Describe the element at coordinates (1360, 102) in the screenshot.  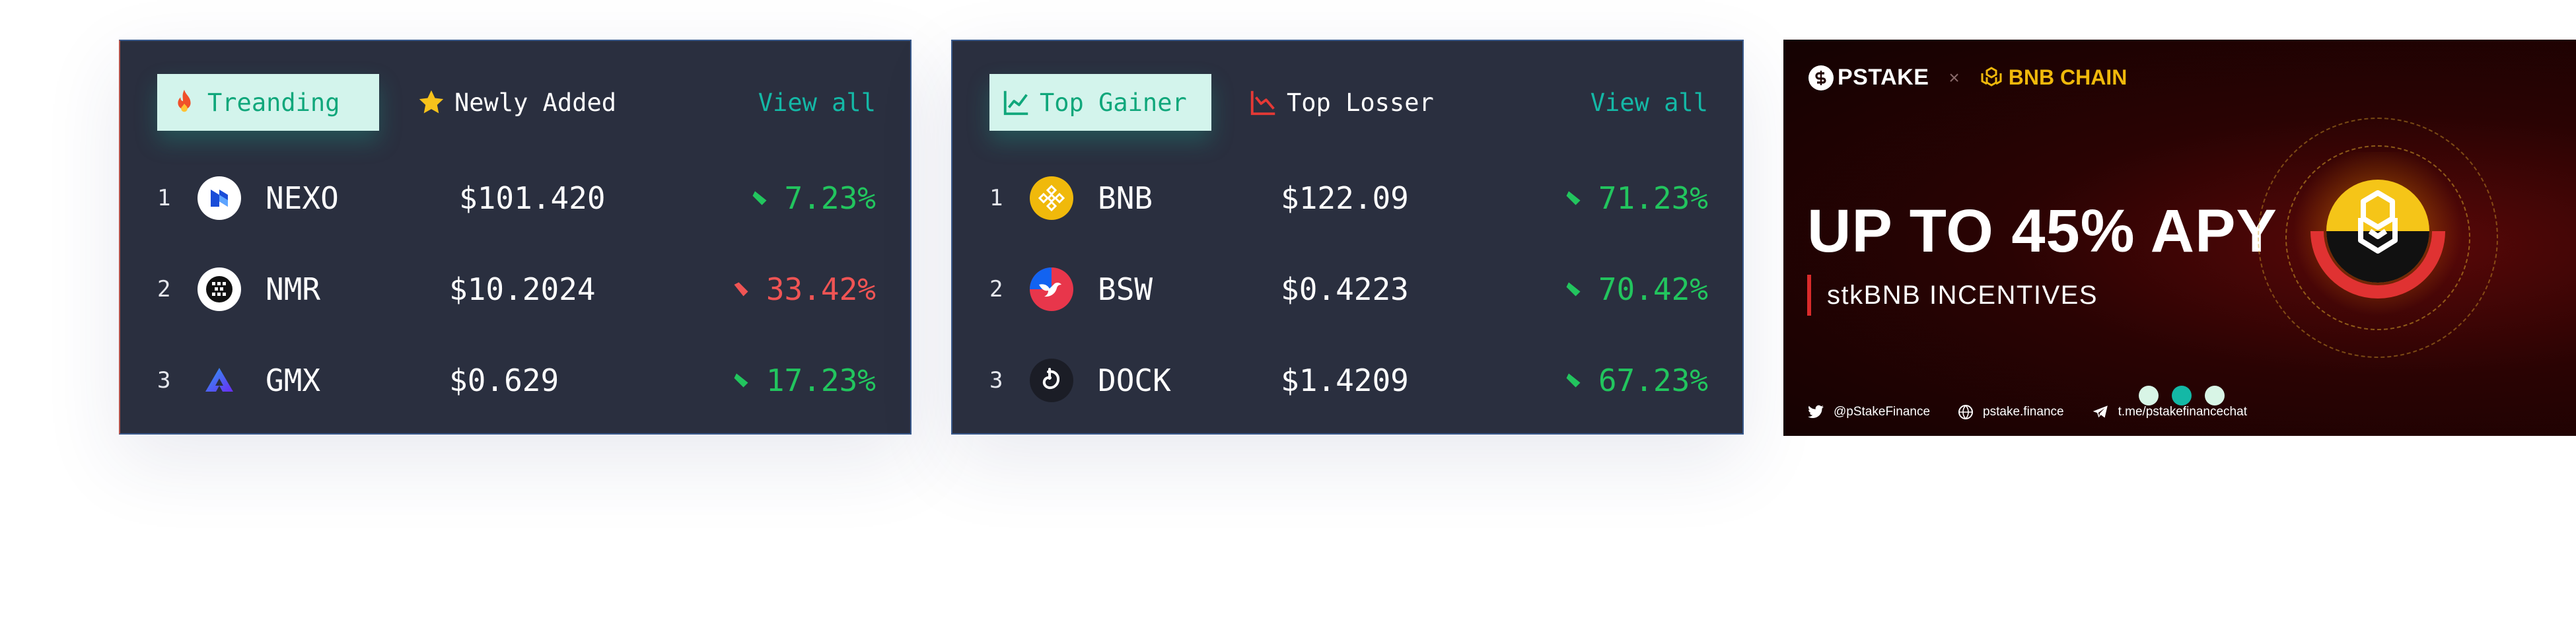
I see `tab-top-loser-label: Top Losser` at that location.